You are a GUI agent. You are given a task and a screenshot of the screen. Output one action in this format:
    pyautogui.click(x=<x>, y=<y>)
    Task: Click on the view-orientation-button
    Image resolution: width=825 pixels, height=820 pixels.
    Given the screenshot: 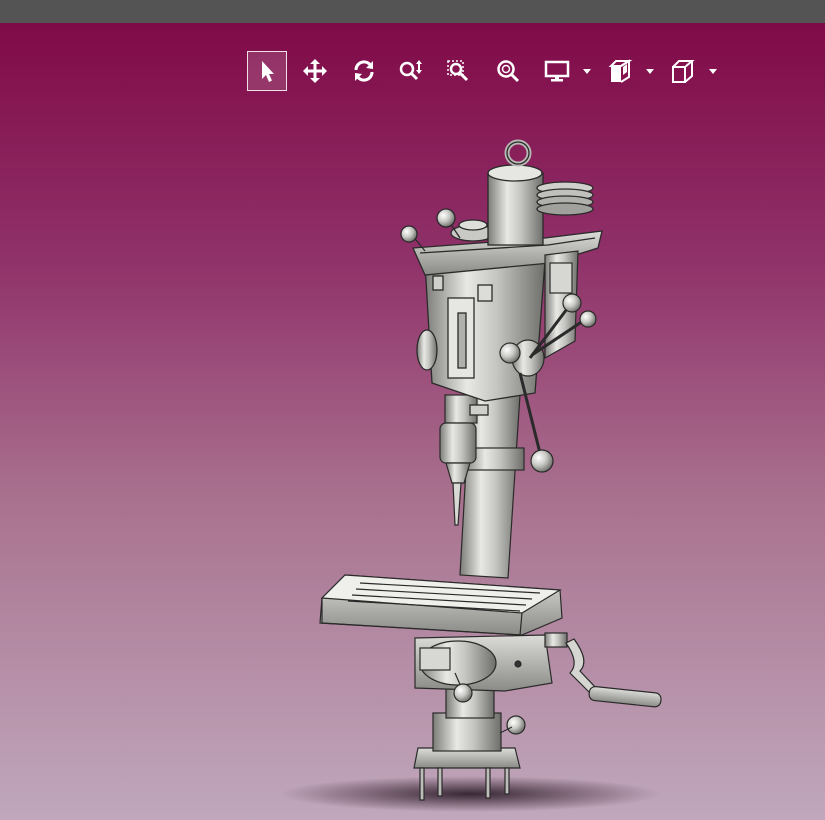 What is the action you would take?
    pyautogui.click(x=683, y=71)
    